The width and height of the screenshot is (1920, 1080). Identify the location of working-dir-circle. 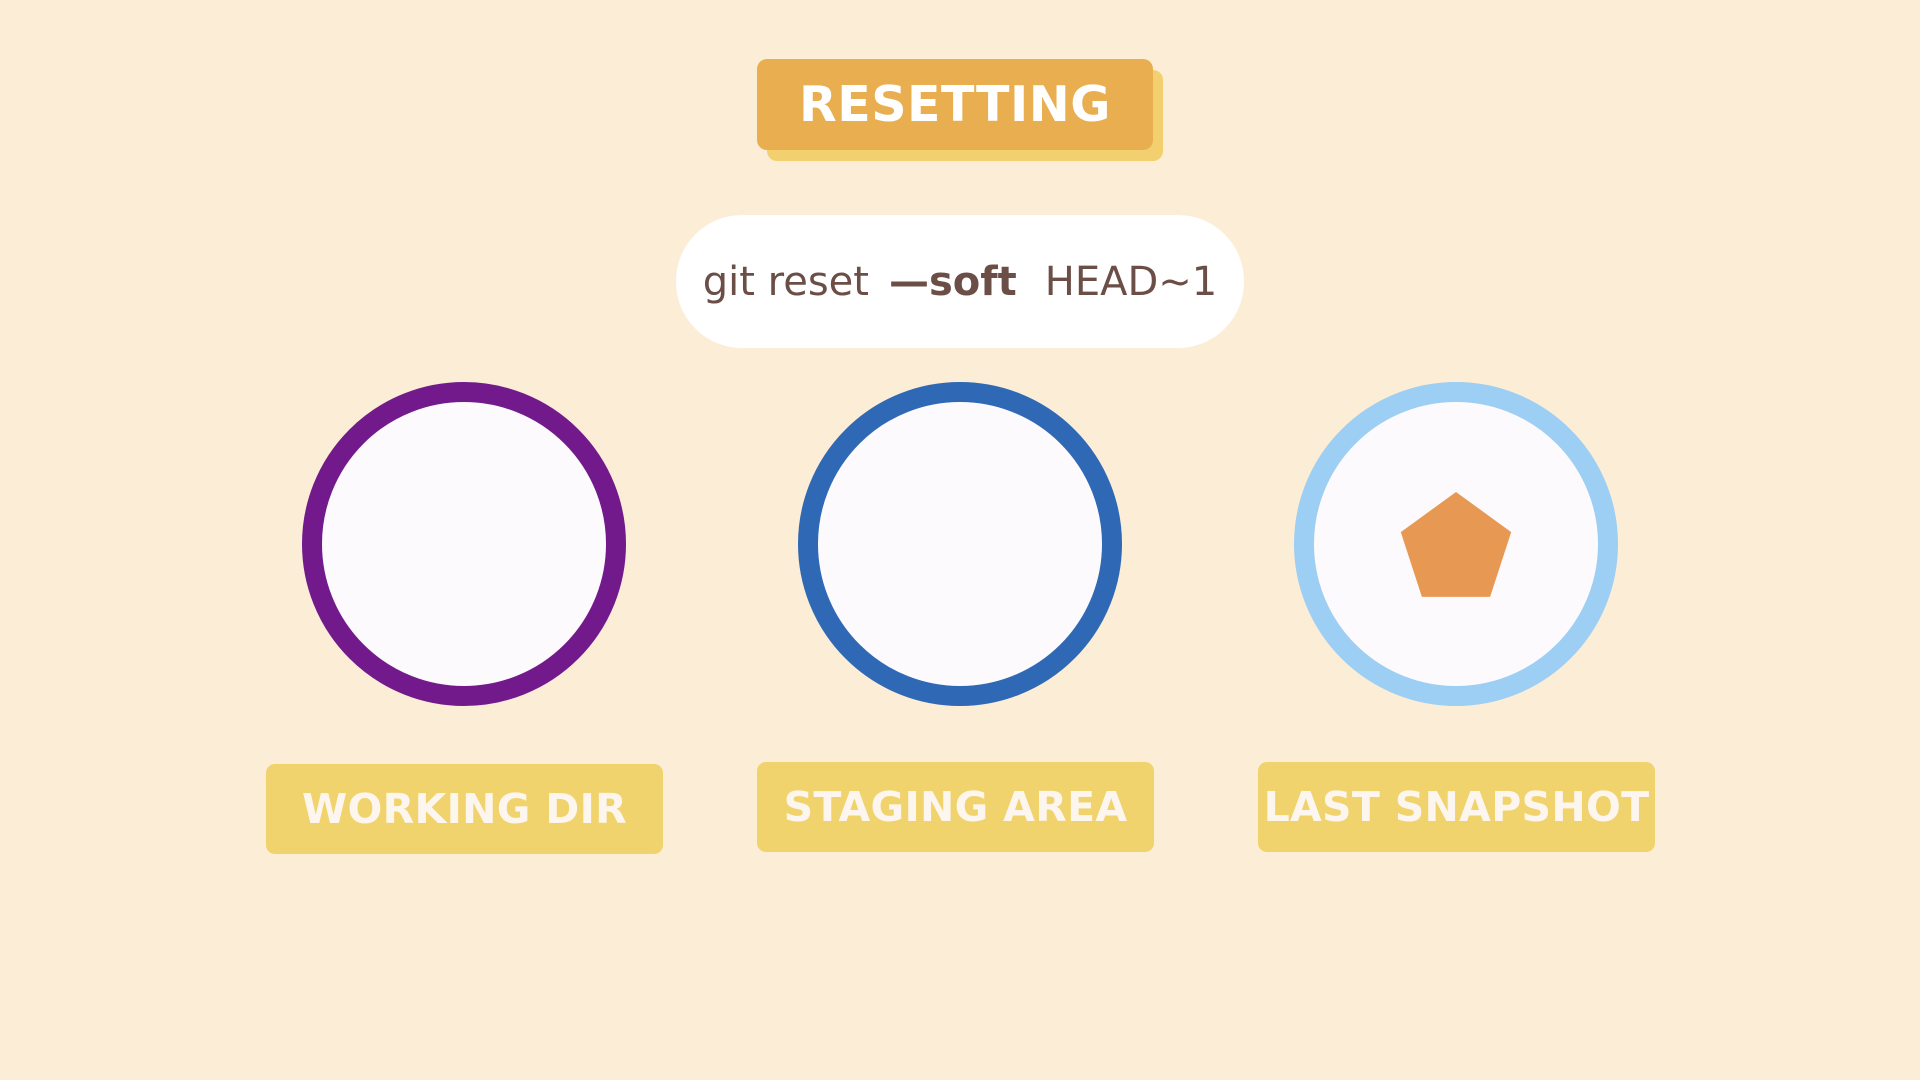
(464, 544).